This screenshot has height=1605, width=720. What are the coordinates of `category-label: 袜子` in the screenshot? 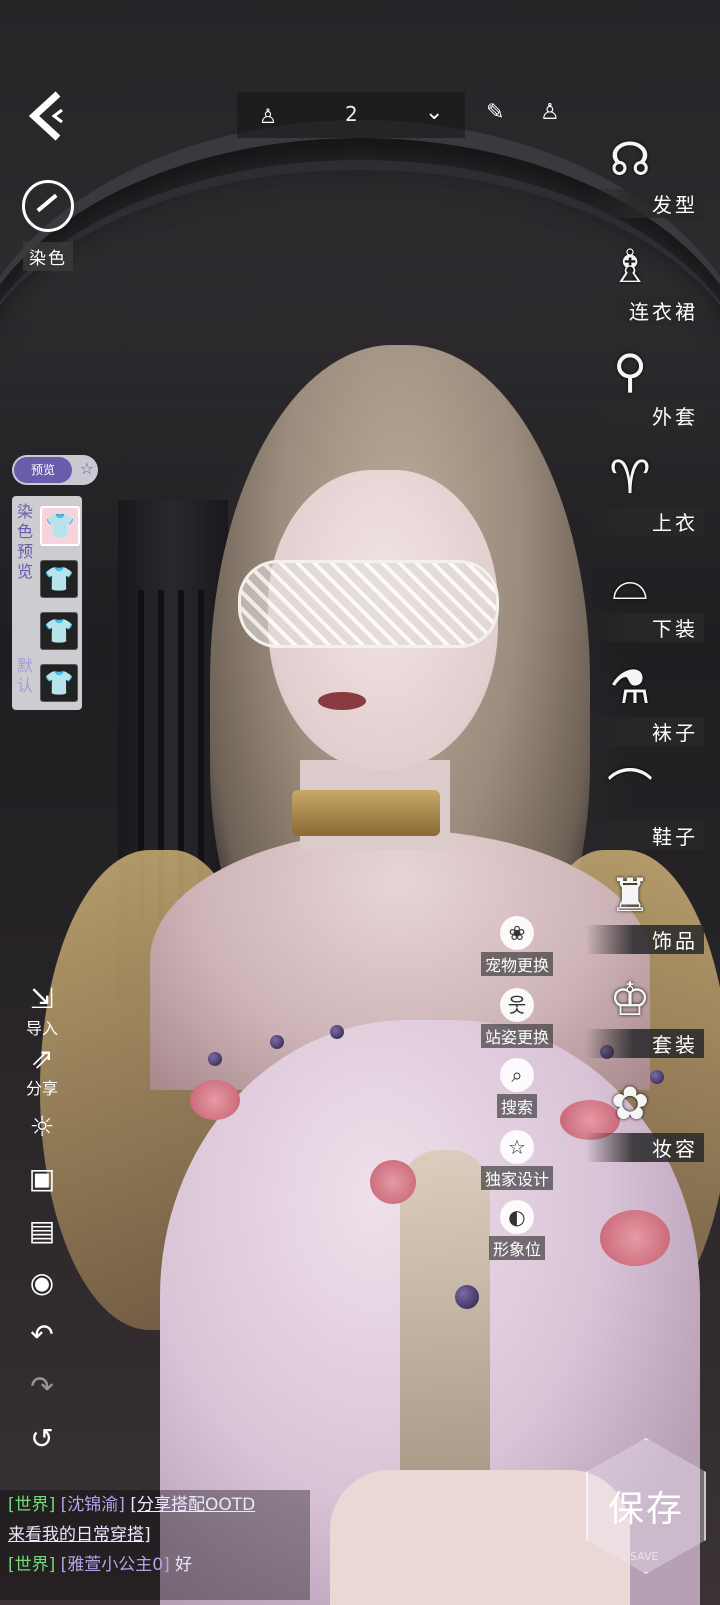 It's located at (645, 731).